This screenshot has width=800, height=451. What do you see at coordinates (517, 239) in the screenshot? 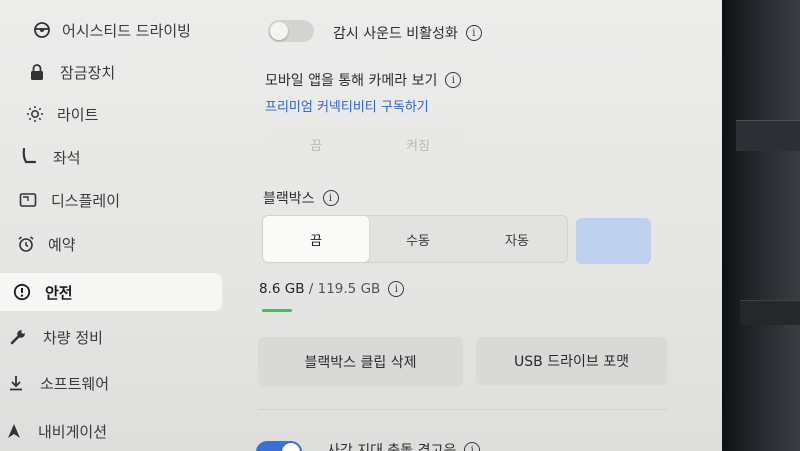
I see `dashcam-option-auto: 자동` at bounding box center [517, 239].